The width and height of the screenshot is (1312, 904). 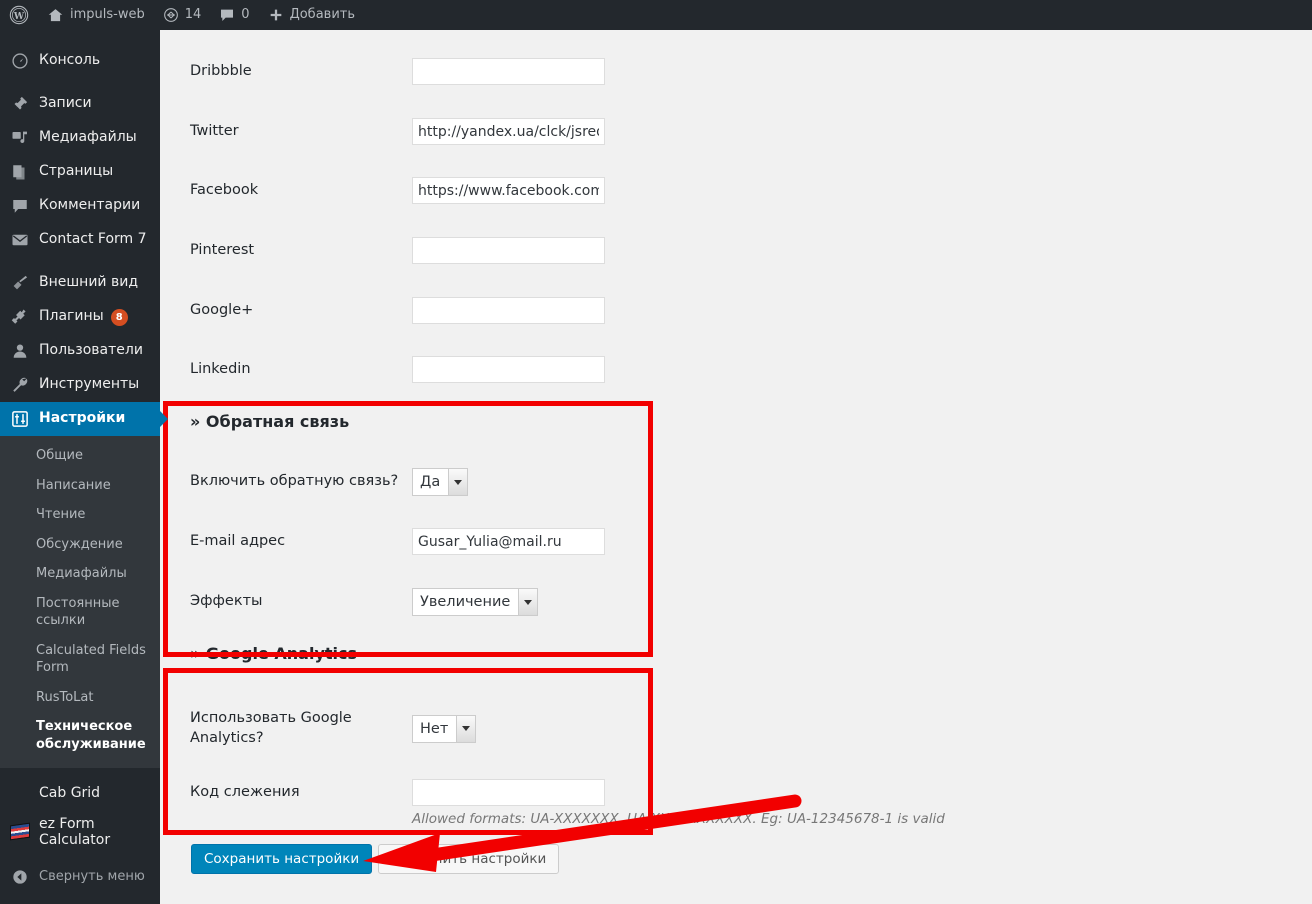 What do you see at coordinates (65, 103) in the screenshot?
I see `sidebar-label: Записи` at bounding box center [65, 103].